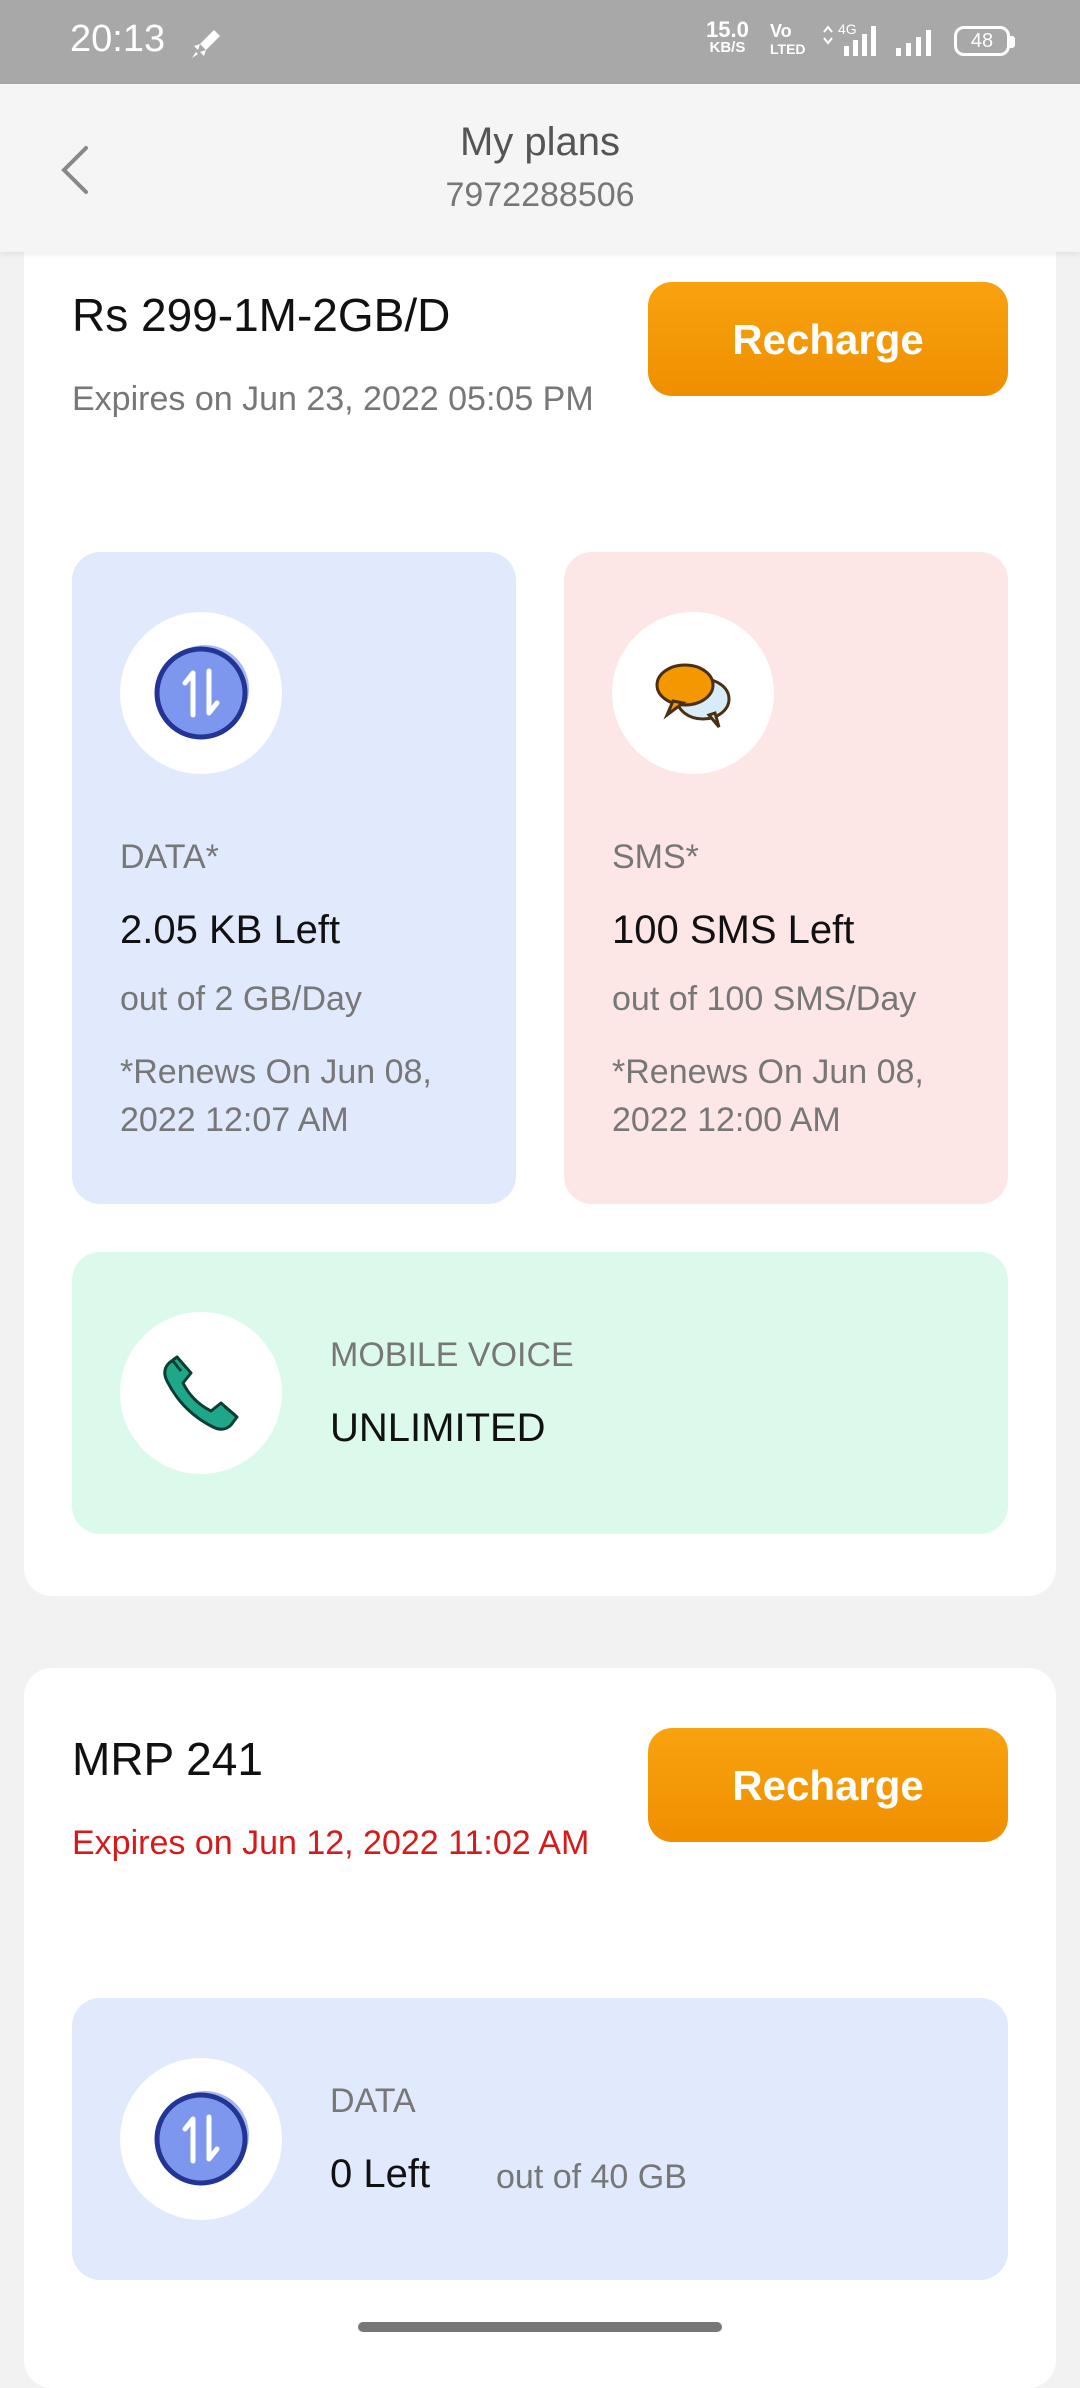 Image resolution: width=1080 pixels, height=2388 pixels. I want to click on phone-number: 7972288506, so click(540, 195).